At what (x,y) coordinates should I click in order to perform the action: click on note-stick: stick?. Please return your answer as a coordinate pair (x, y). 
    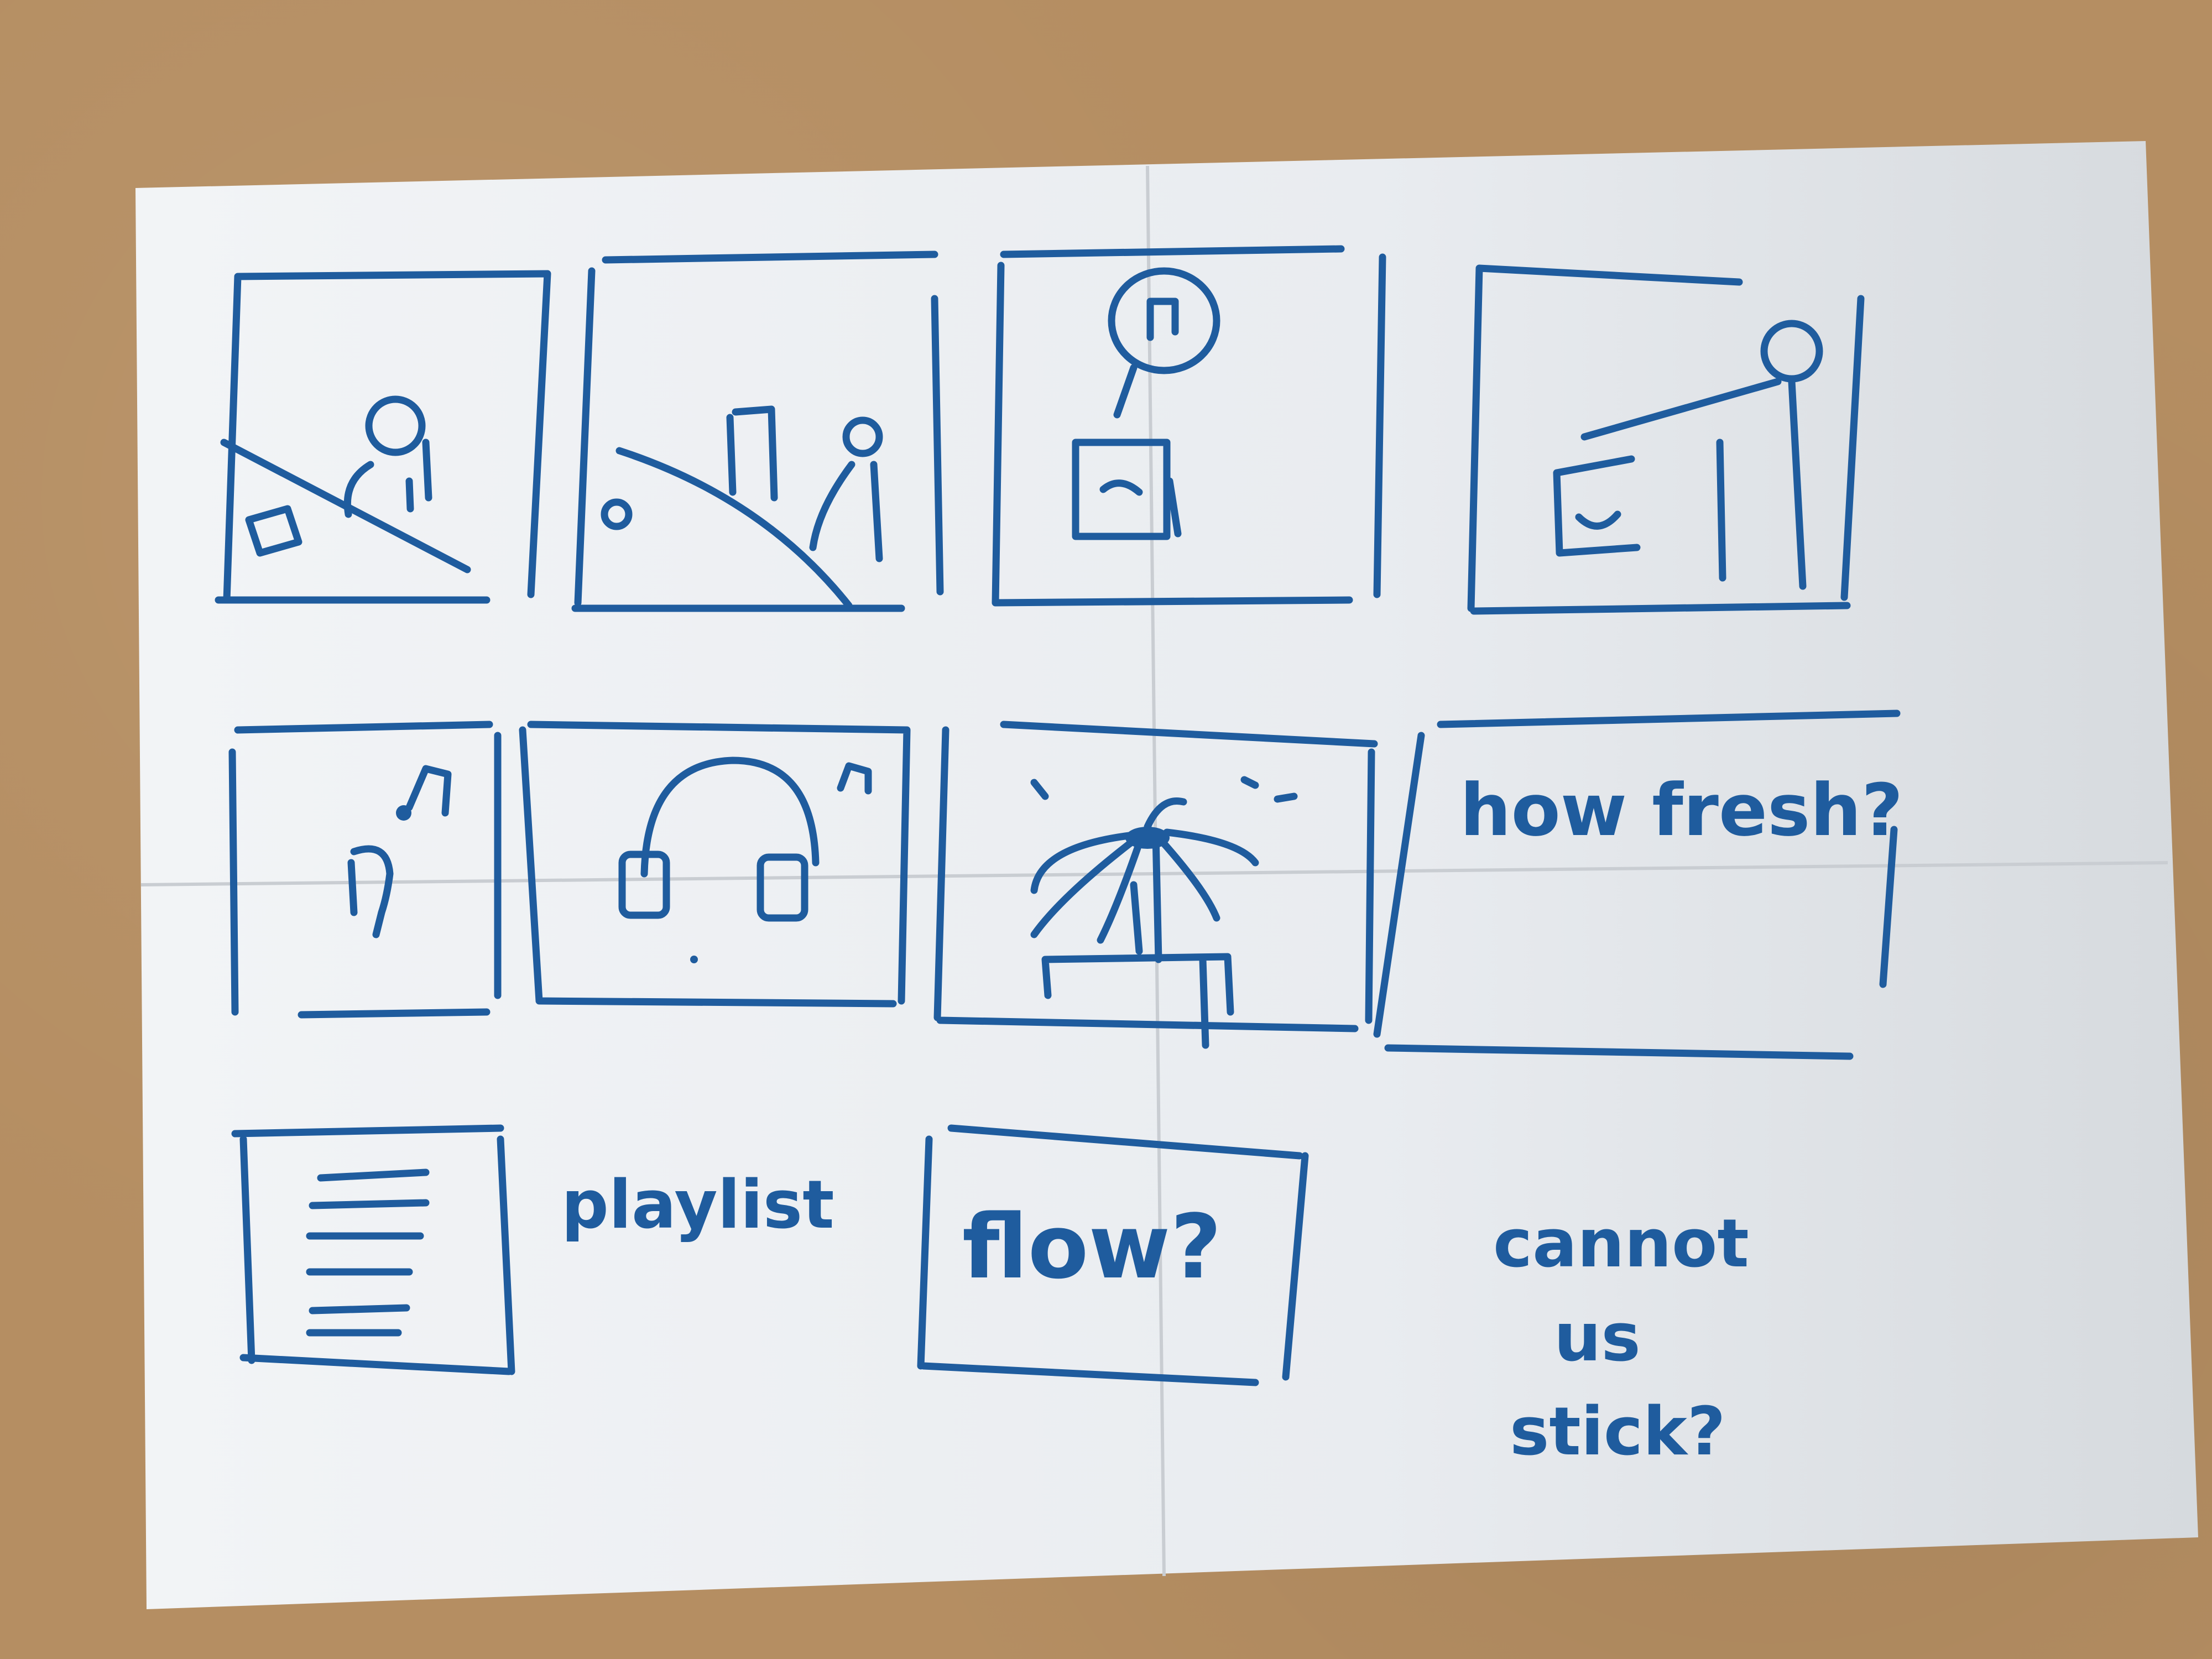
    Looking at the image, I should click on (1618, 1432).